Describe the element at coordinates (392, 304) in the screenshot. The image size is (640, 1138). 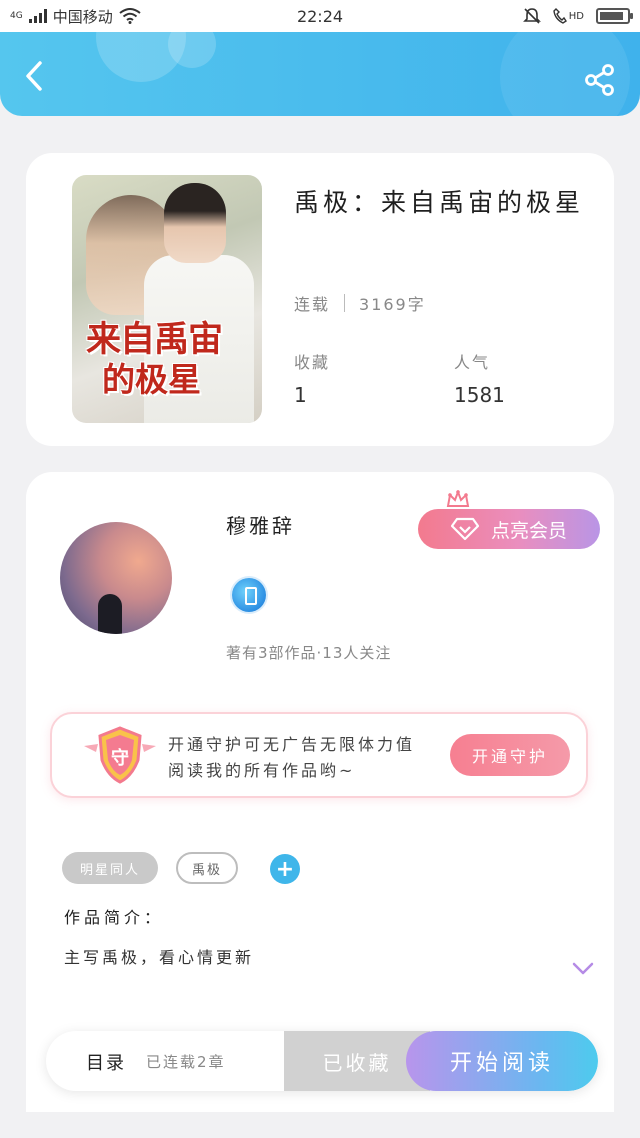
I see `word-count: 3169字` at that location.